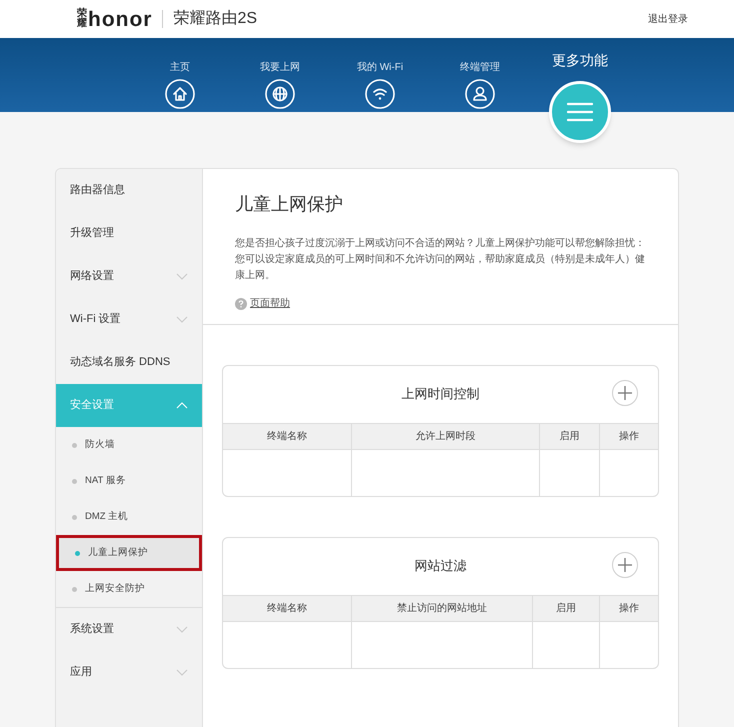  Describe the element at coordinates (668, 19) in the screenshot. I see `logout-link: 退出登录` at that location.